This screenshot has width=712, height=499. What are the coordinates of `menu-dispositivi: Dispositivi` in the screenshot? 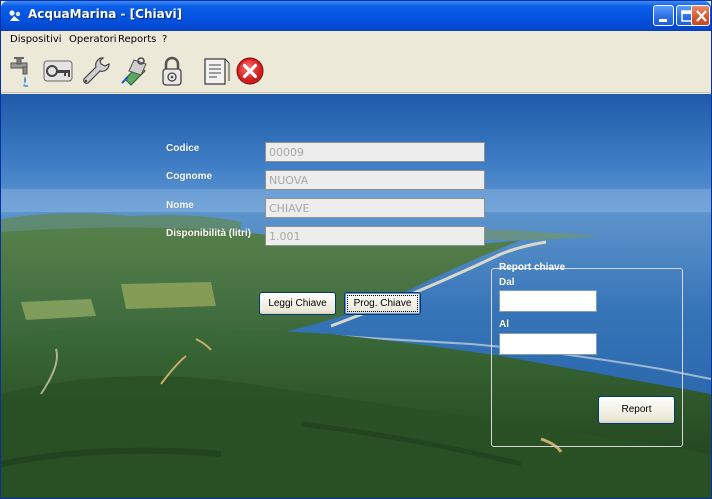 It's located at (36, 39).